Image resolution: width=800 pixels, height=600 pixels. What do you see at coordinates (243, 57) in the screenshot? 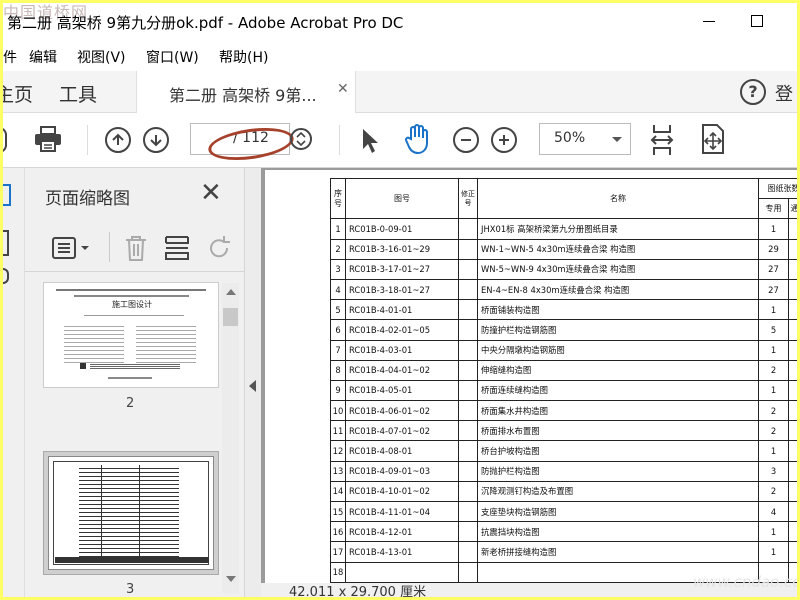
I see `menu-help: 帮助(H)` at bounding box center [243, 57].